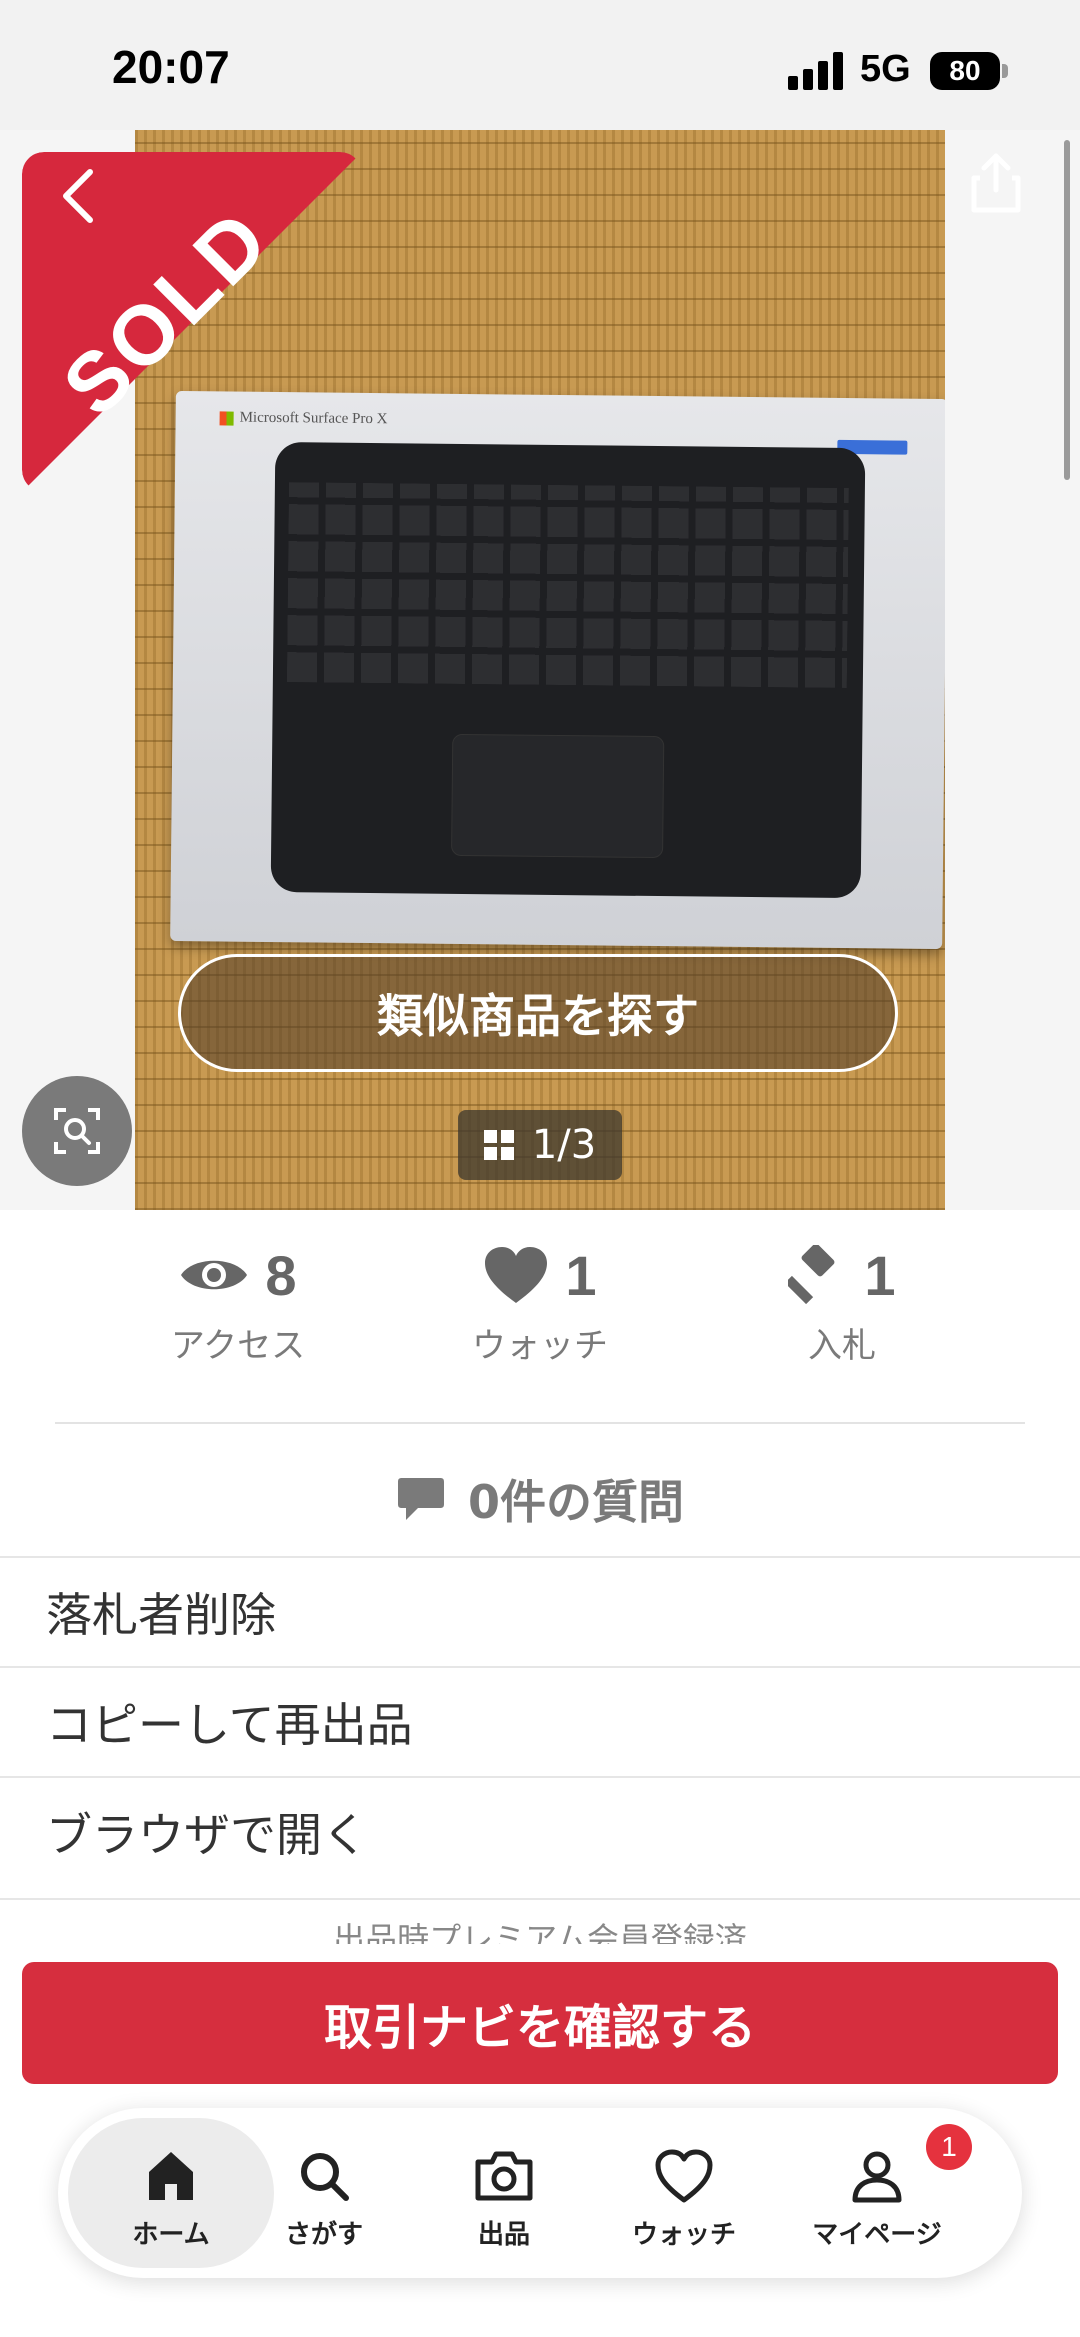 Image resolution: width=1080 pixels, height=2337 pixels. I want to click on status-time: 20:07, so click(171, 67).